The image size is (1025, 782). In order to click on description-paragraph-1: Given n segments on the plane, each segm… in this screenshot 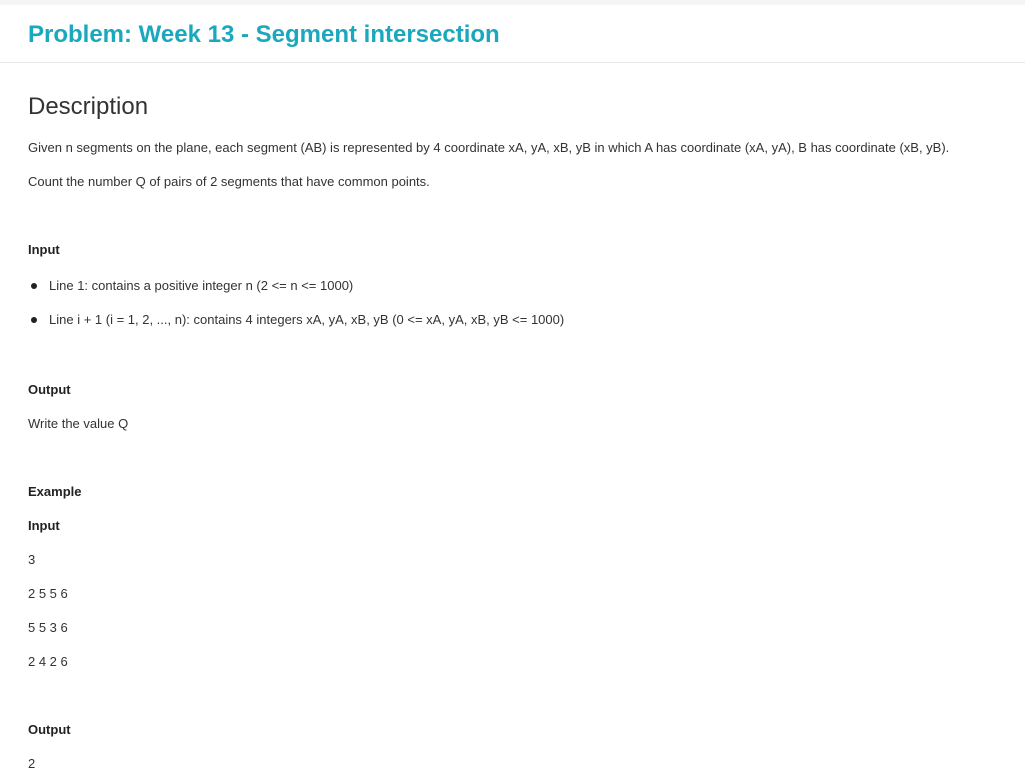, I will do `click(489, 147)`.